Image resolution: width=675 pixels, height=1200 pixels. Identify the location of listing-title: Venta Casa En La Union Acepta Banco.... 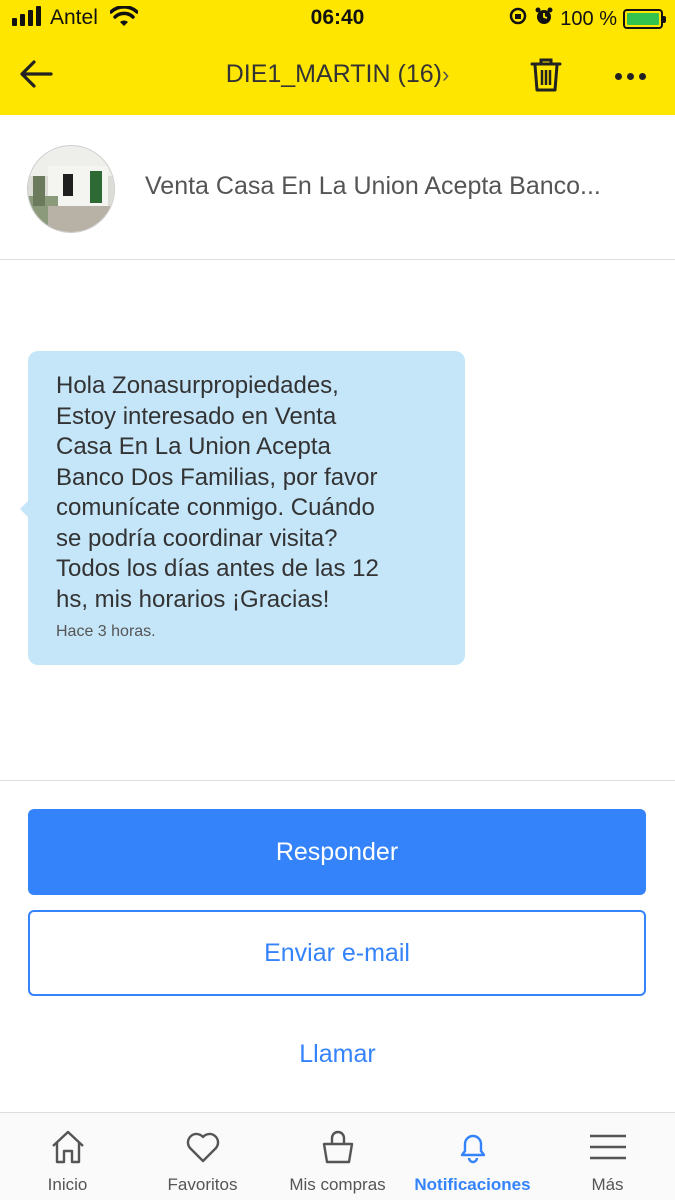
(373, 186).